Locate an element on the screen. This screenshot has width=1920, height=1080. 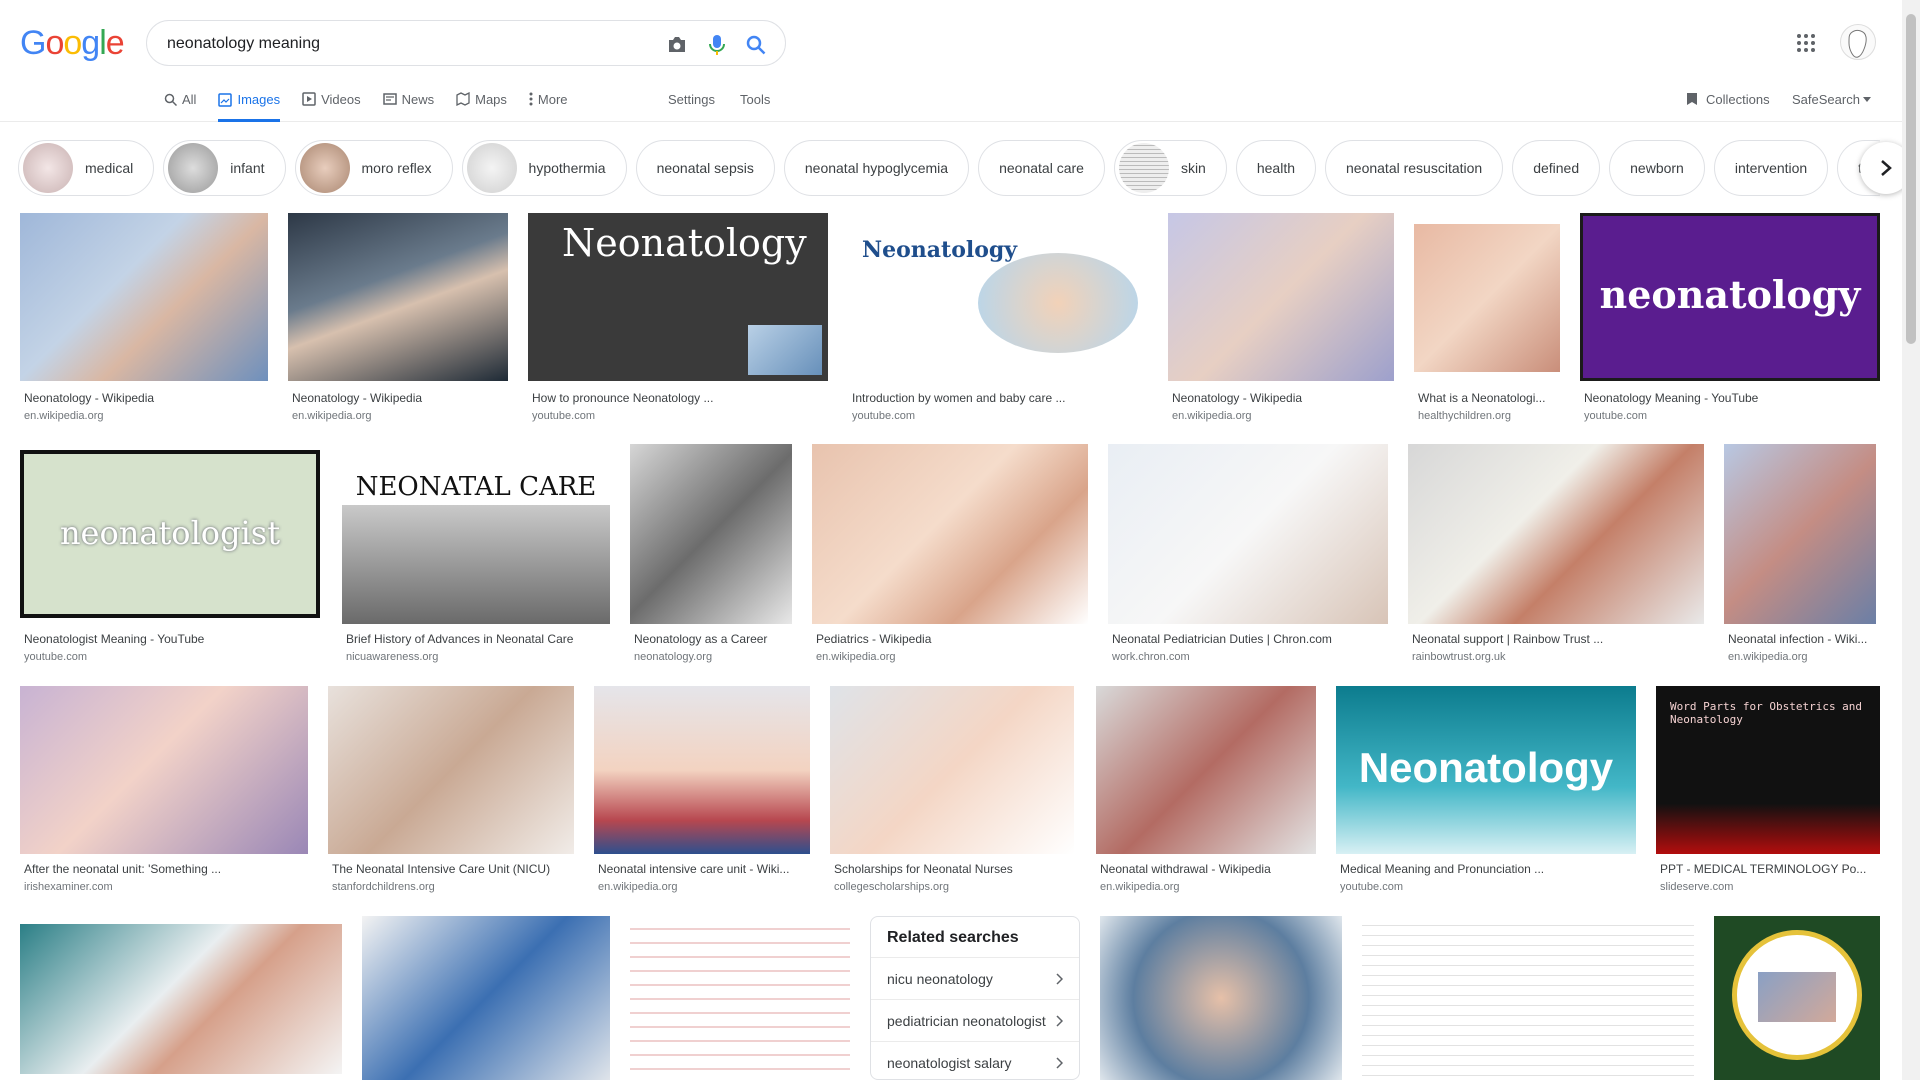
tab-images: Images is located at coordinates (249, 101).